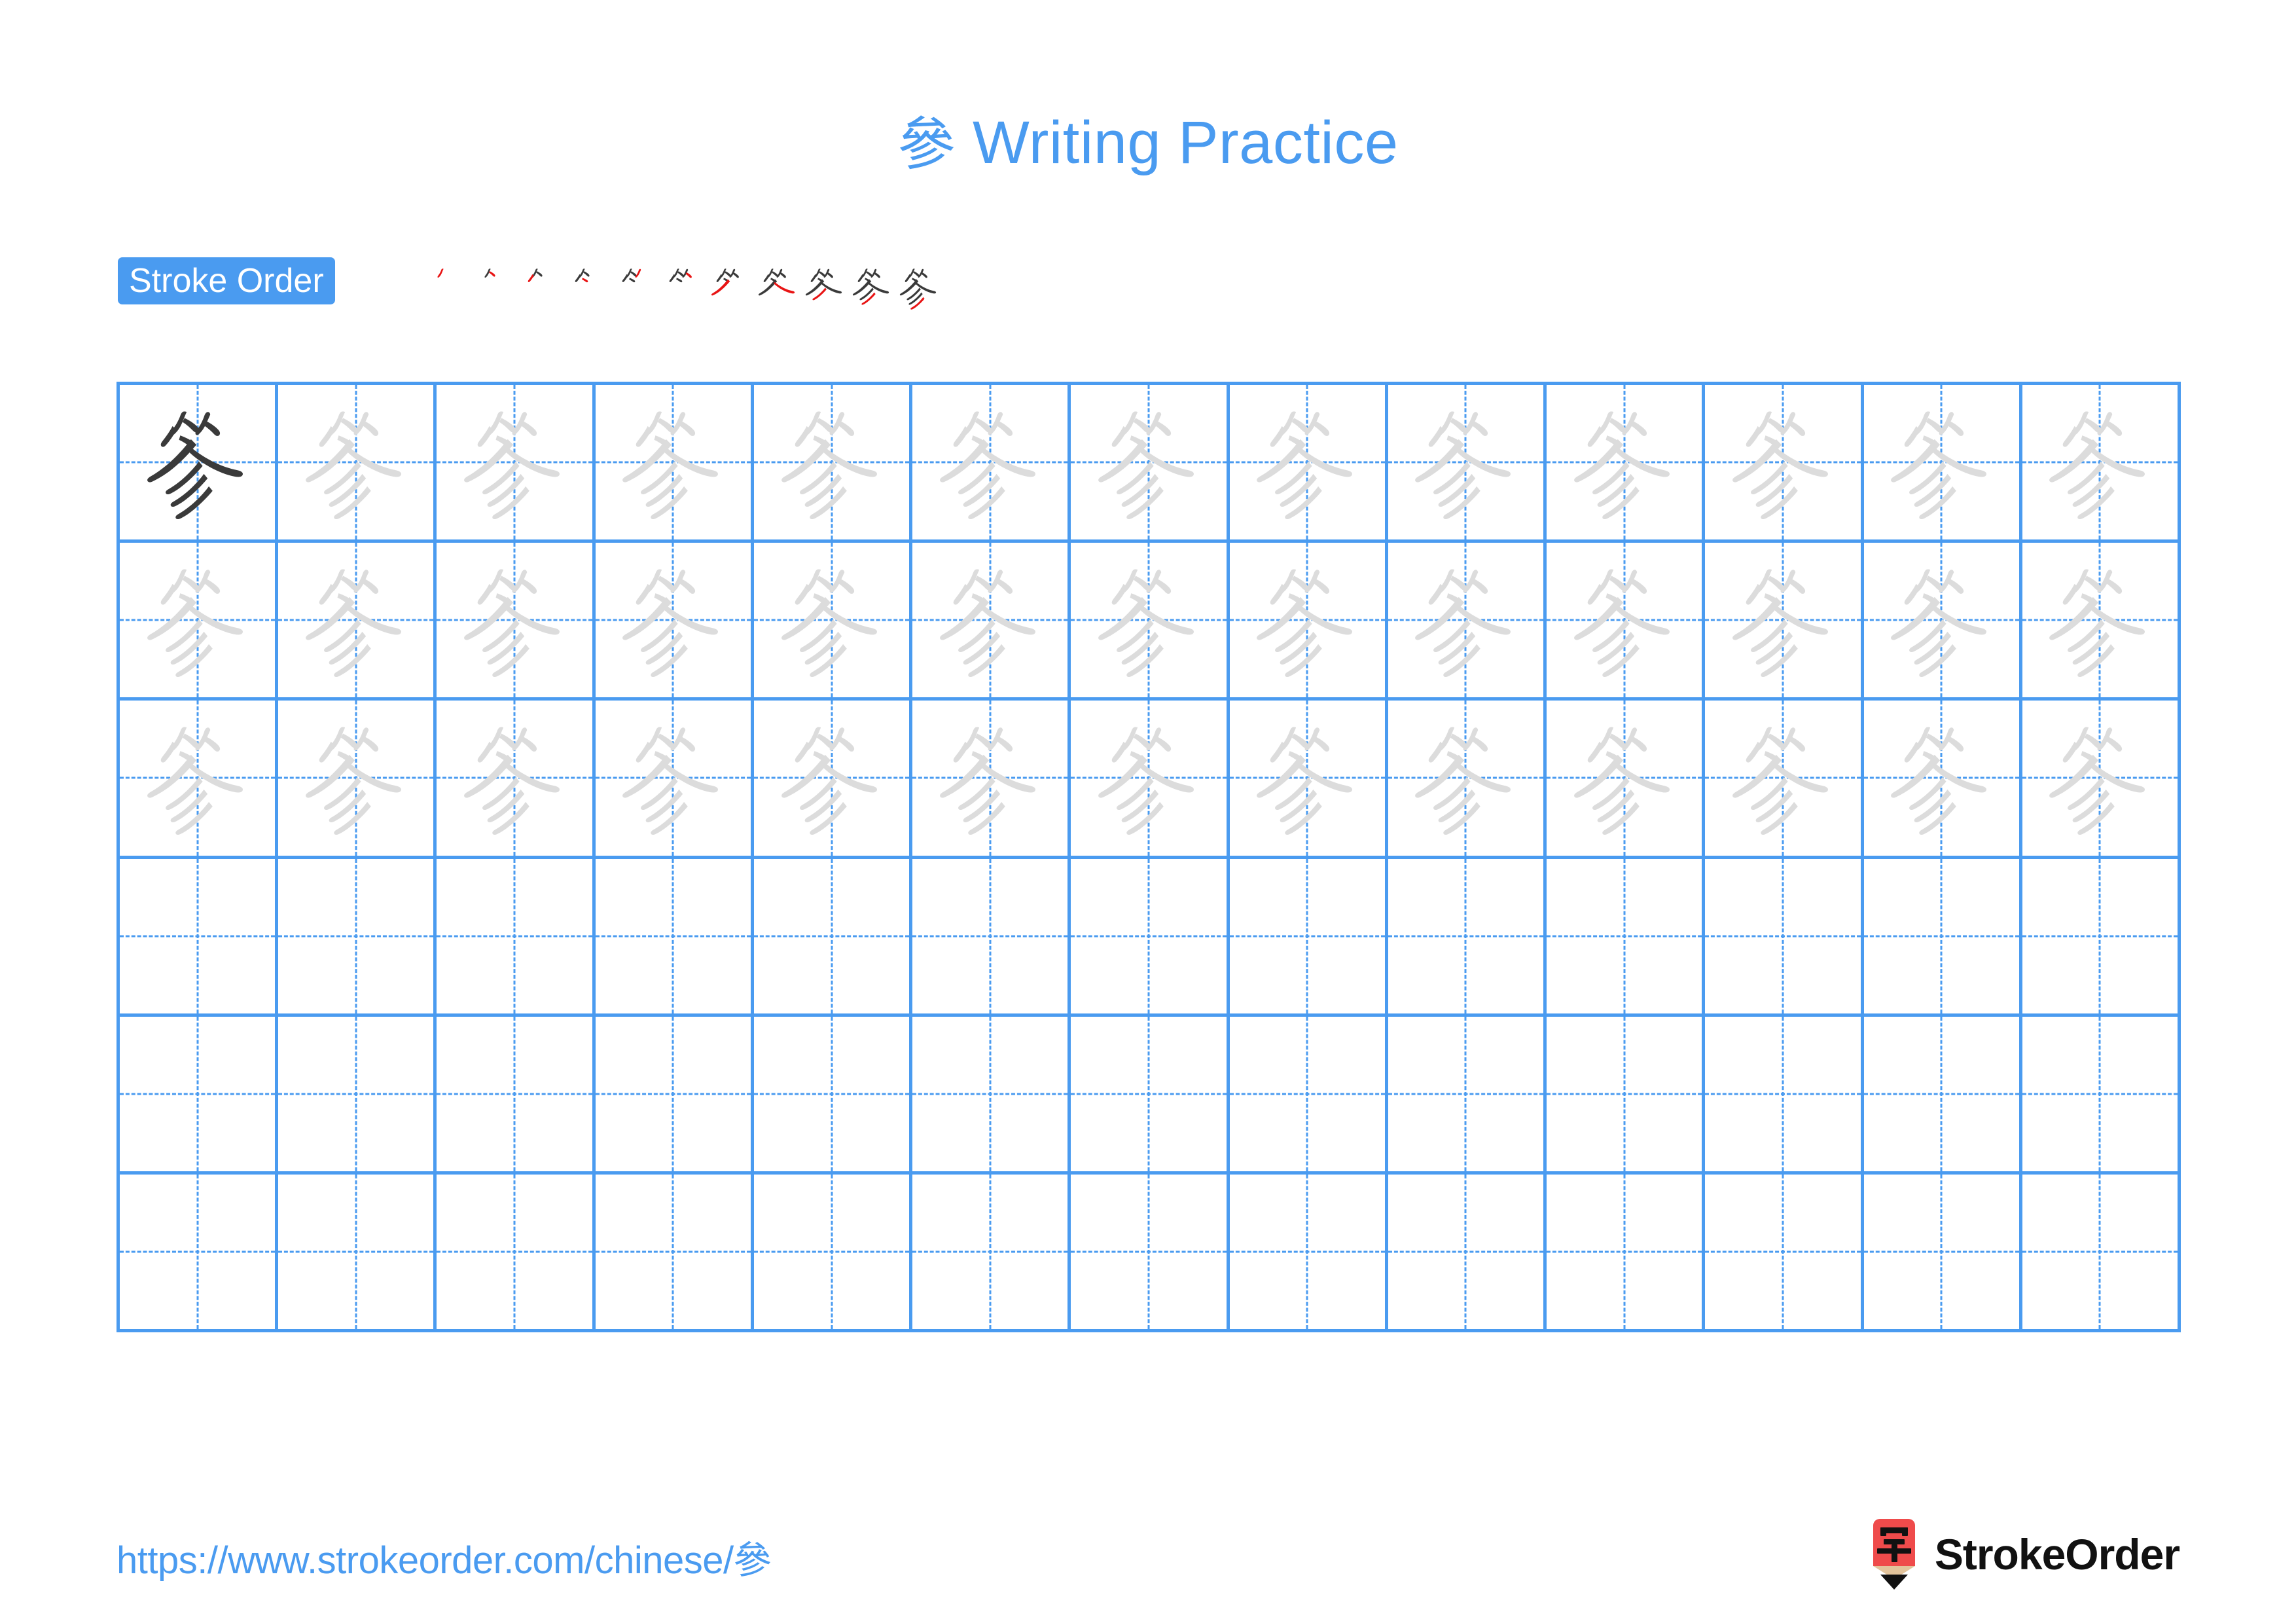 This screenshot has width=2296, height=1623. Describe the element at coordinates (926, 144) in the screenshot. I see `title-character: 參` at that location.